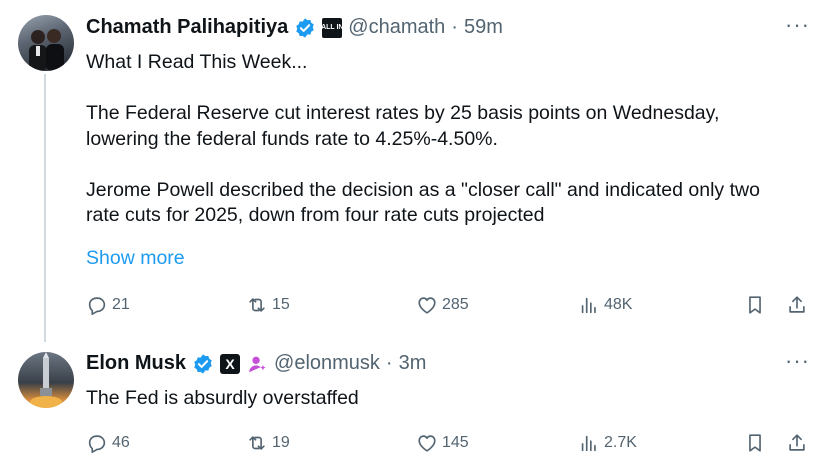 The image size is (831, 472). I want to click on person-sparkle-icon, so click(257, 364).